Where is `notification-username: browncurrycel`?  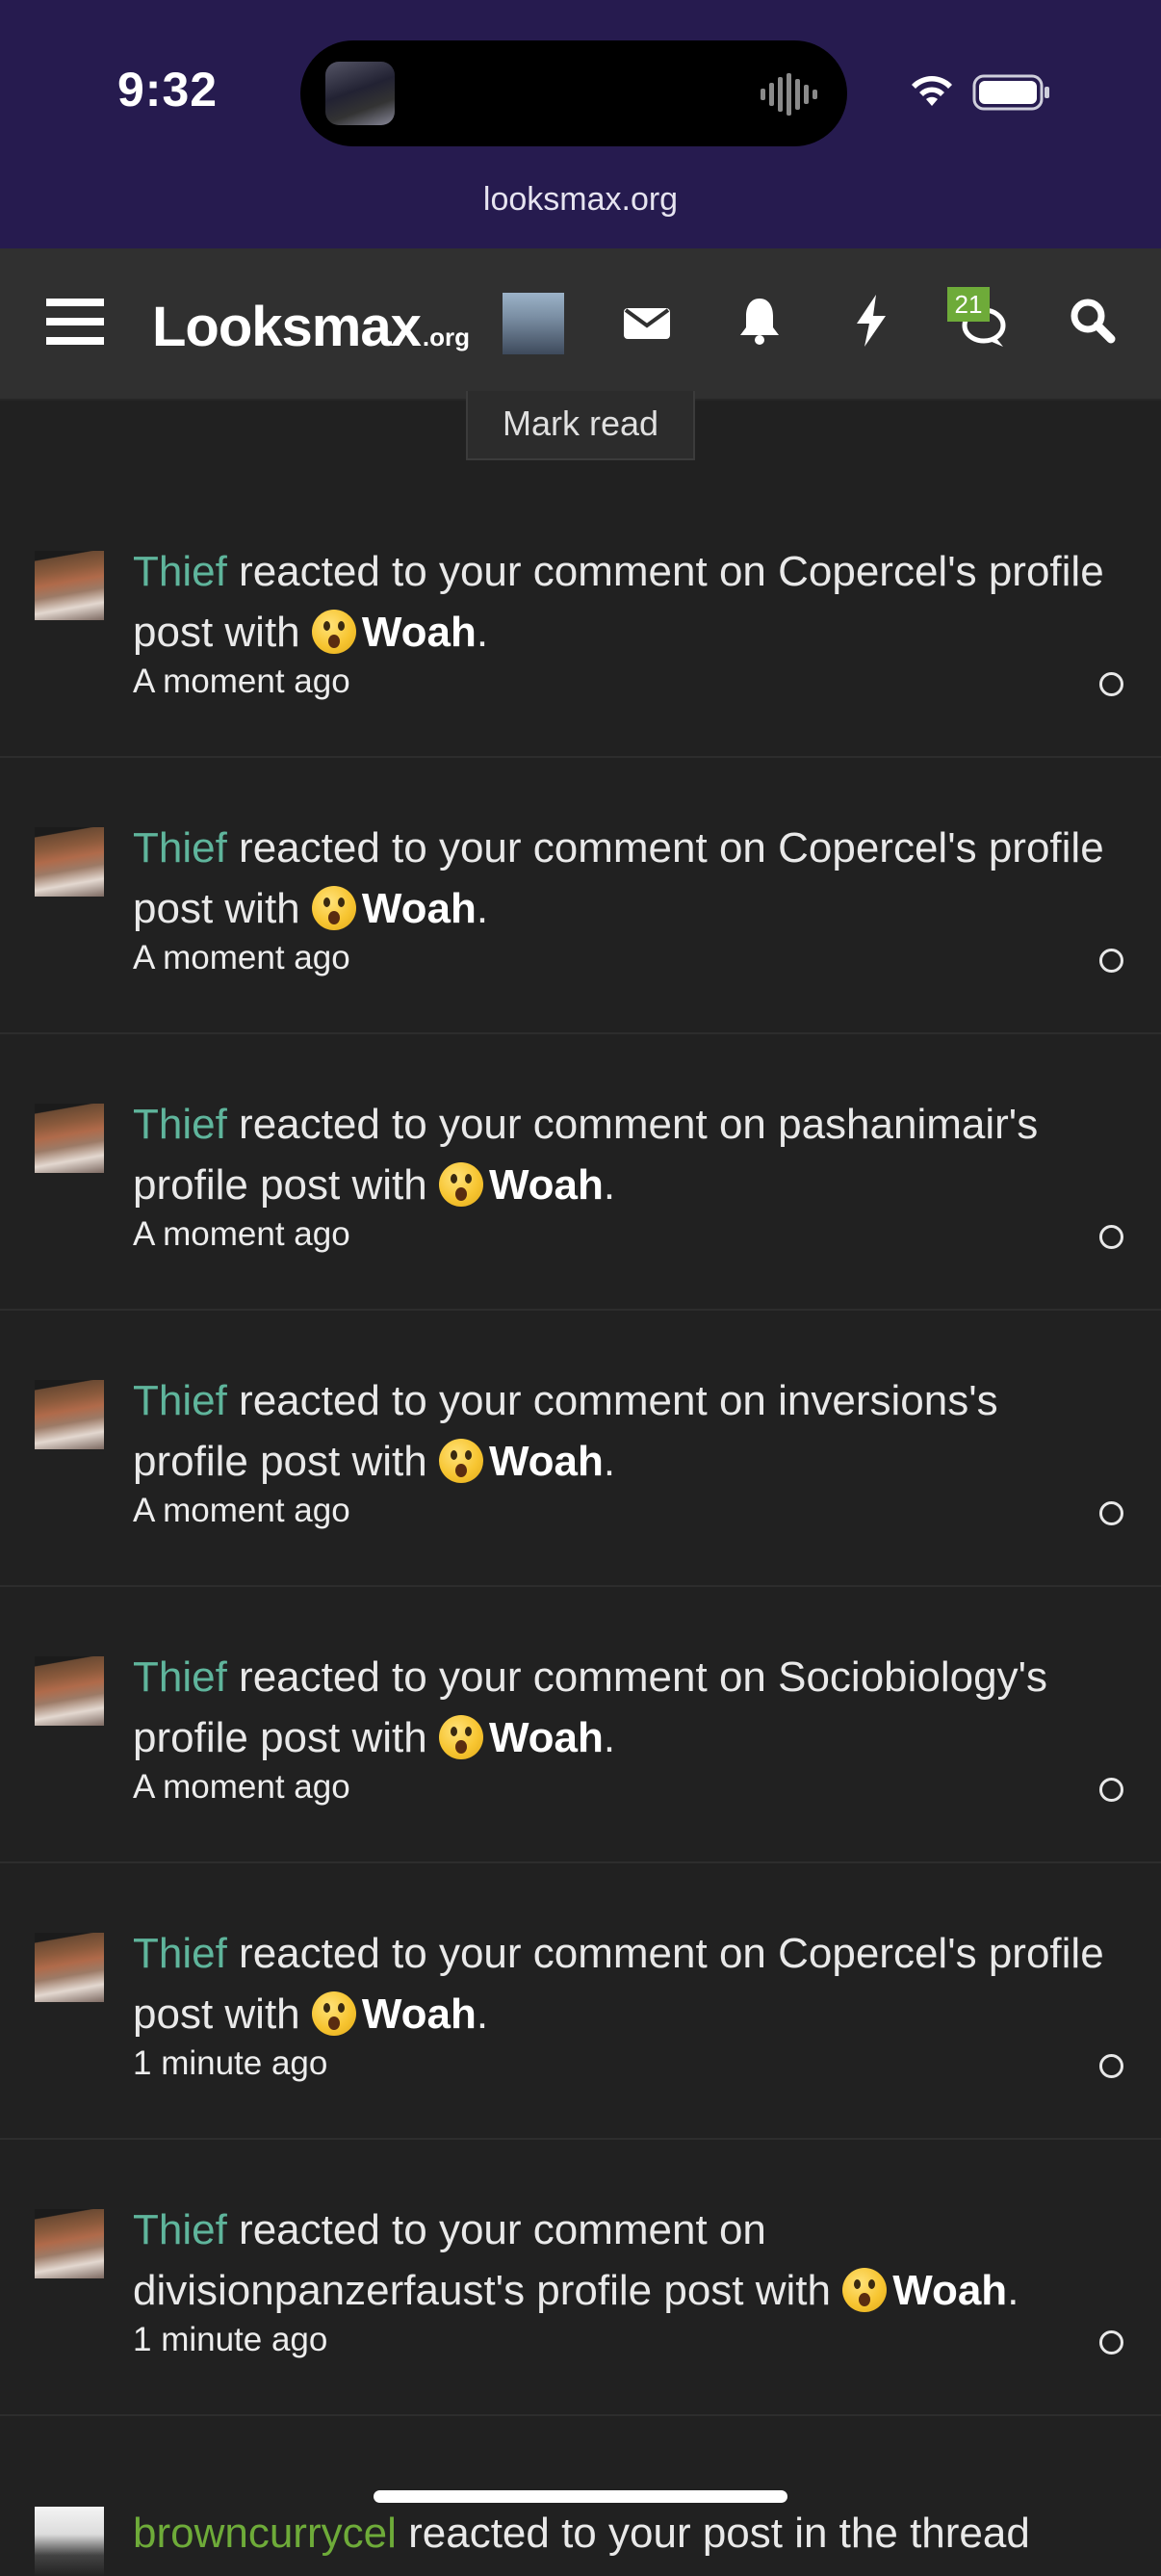 notification-username: browncurrycel is located at coordinates (265, 2533).